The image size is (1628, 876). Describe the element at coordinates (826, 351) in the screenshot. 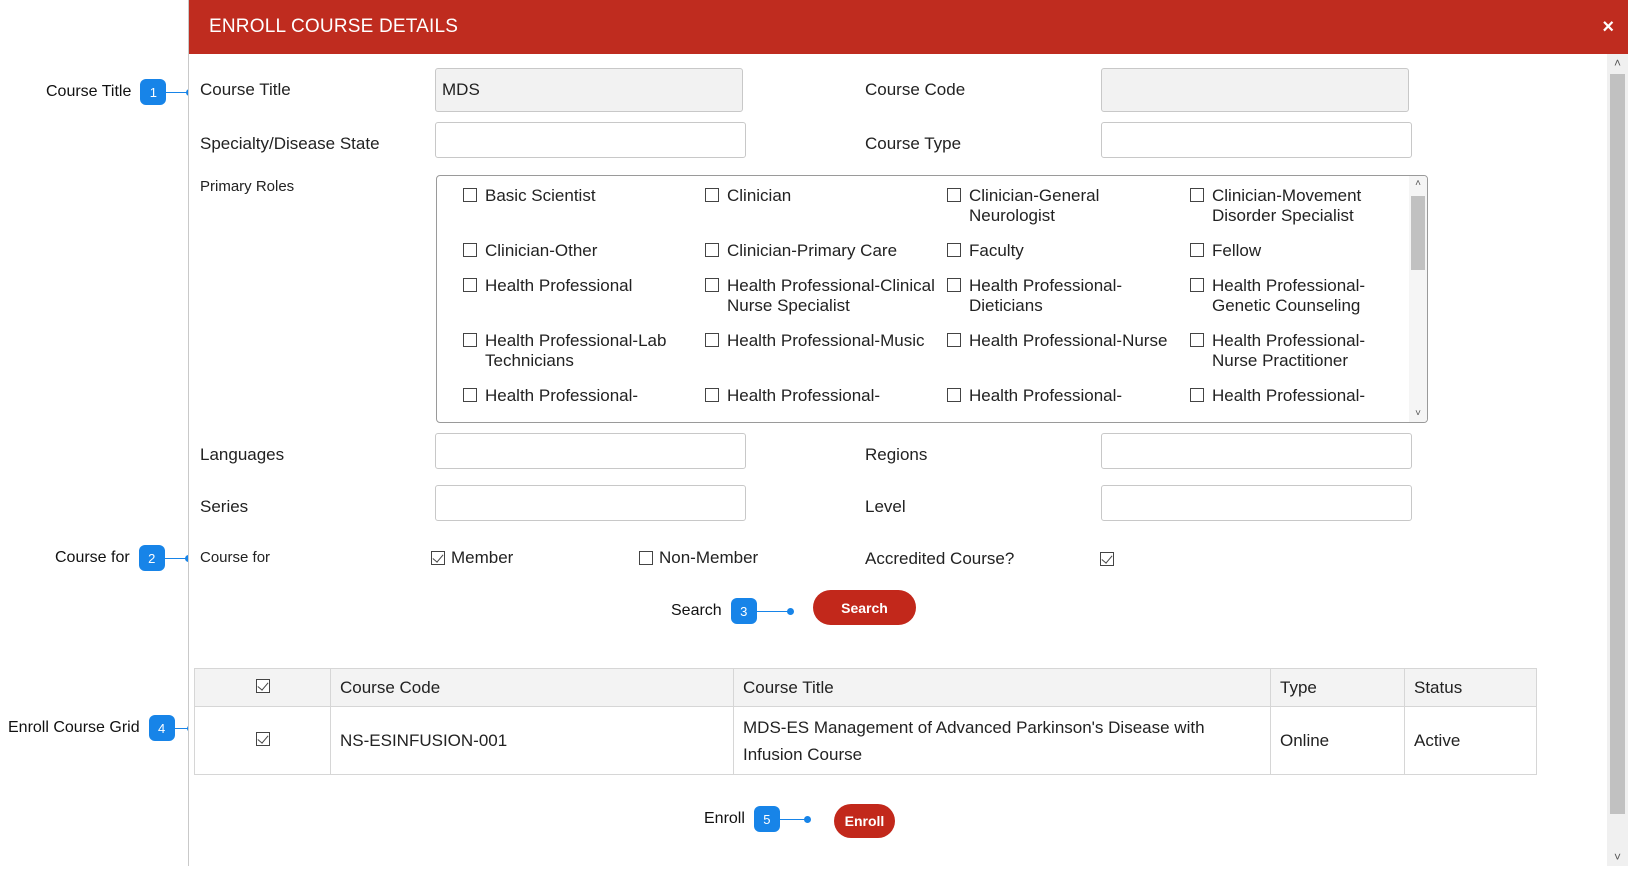

I see `role-option: Health Professional-Music` at that location.